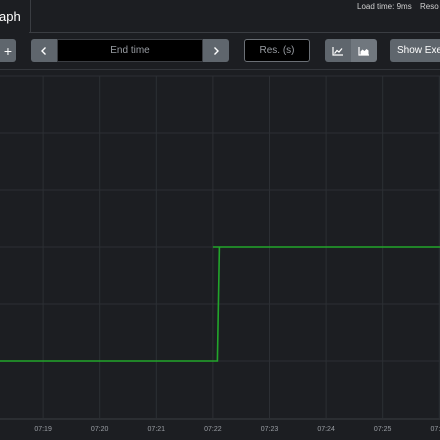 This screenshot has height=440, width=440. What do you see at coordinates (383, 429) in the screenshot?
I see `x-tick-label: 07:25` at bounding box center [383, 429].